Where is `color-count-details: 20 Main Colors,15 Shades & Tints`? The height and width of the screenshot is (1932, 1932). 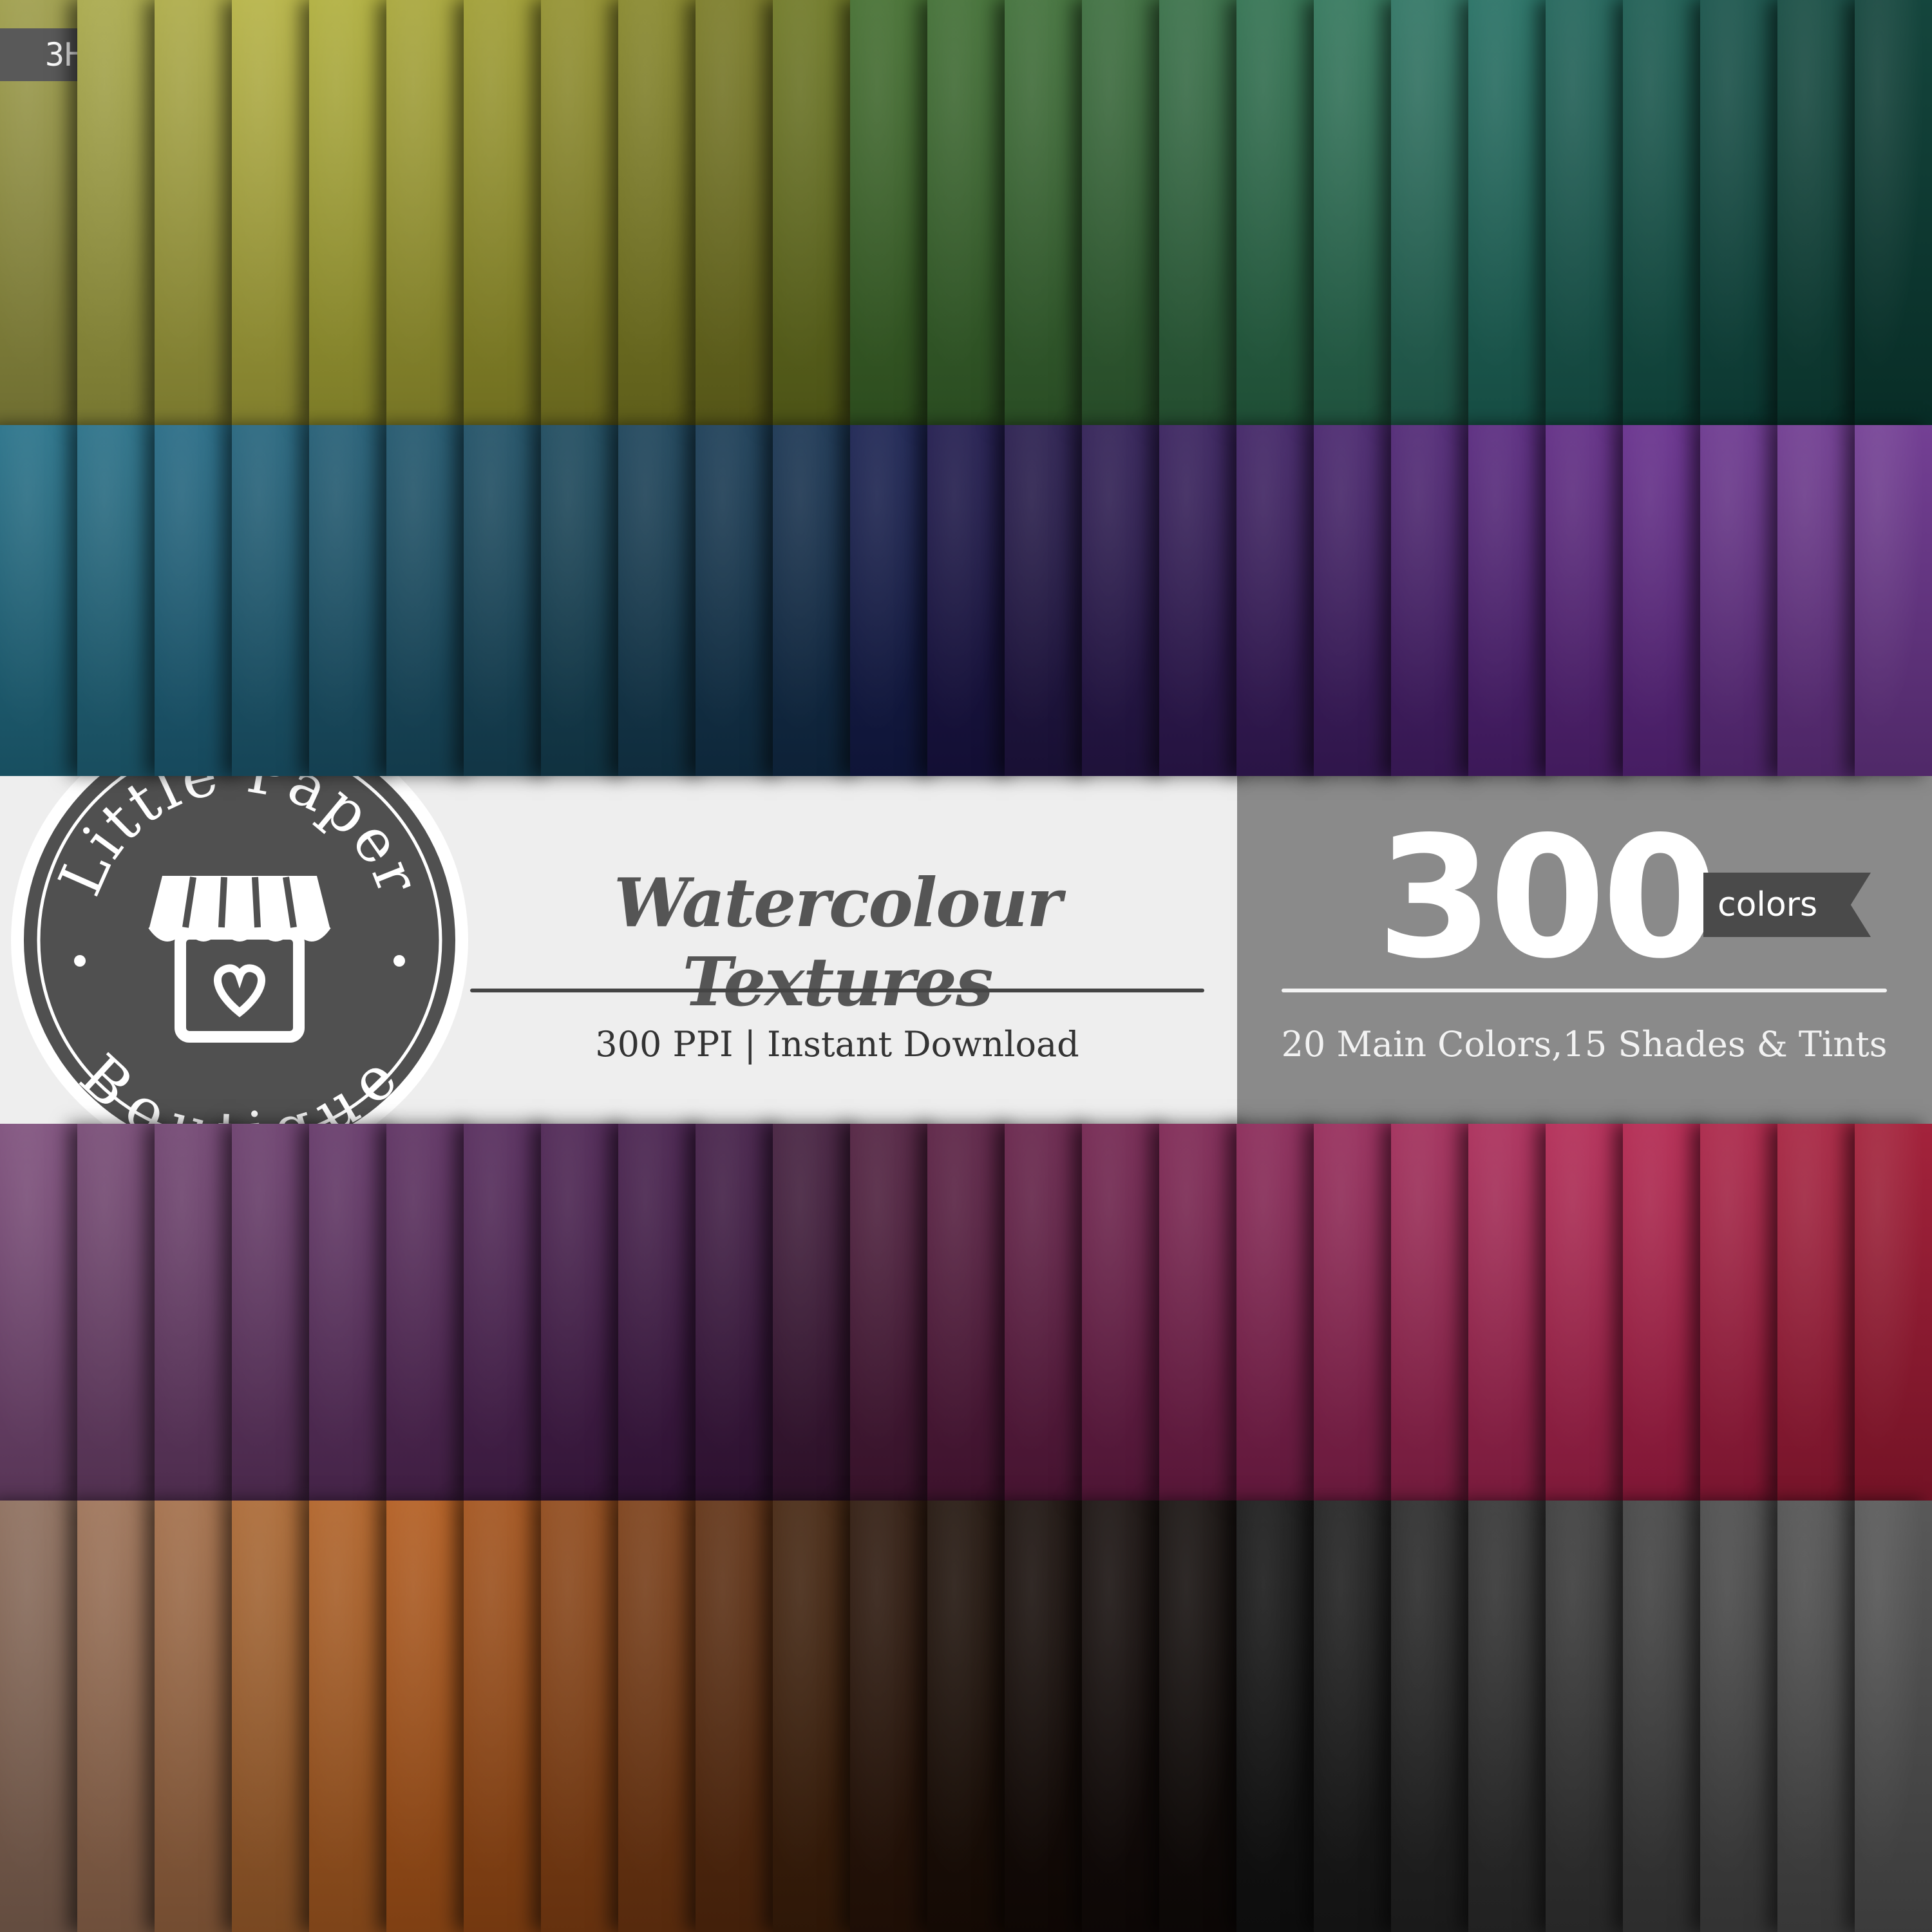 color-count-details: 20 Main Colors,15 Shades & Tints is located at coordinates (1585, 1044).